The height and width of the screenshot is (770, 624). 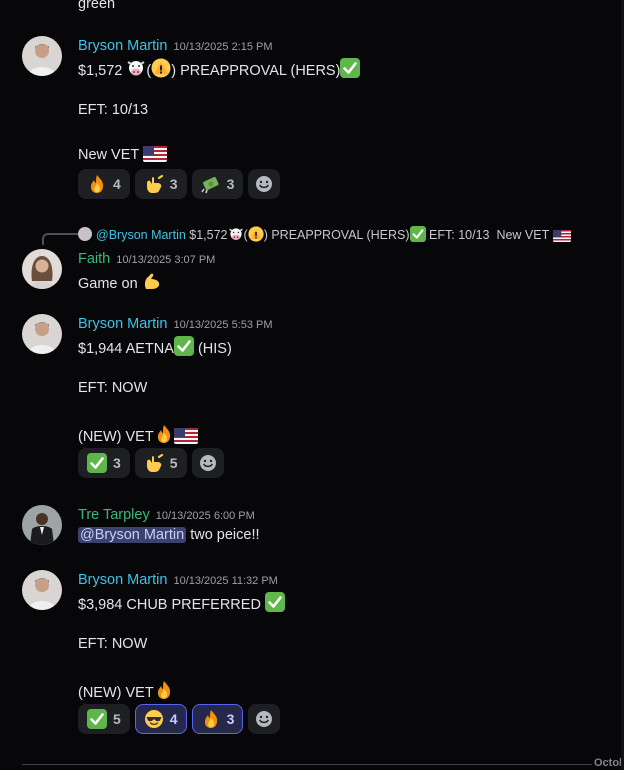 I want to click on reaction-money-with-wings: 3, so click(x=217, y=184).